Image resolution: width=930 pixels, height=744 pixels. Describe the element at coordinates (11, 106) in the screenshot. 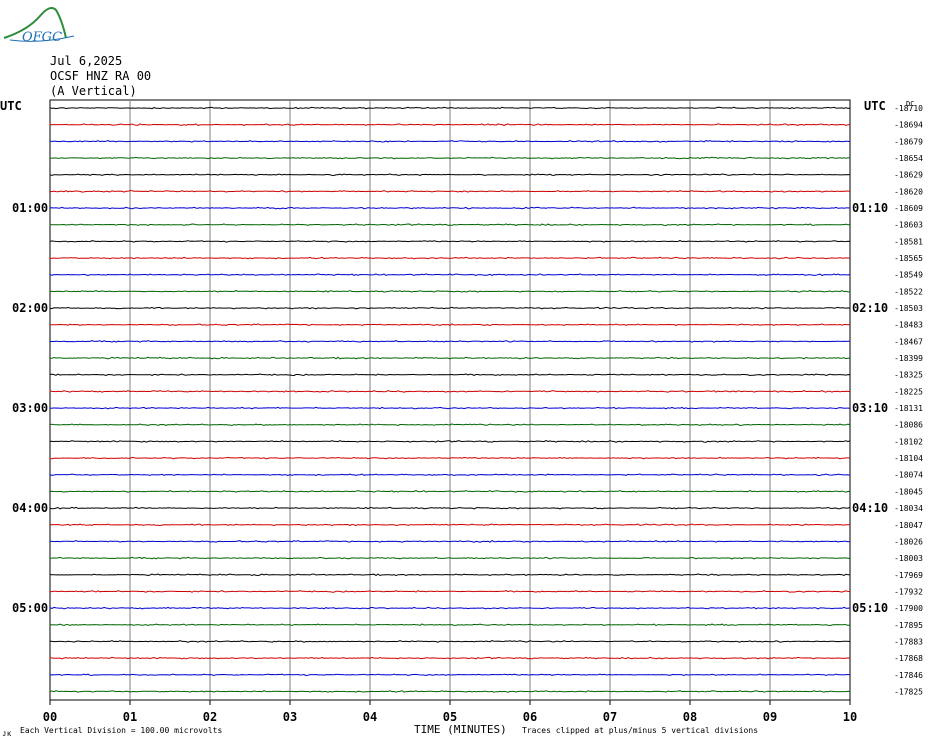

I see `left-axis-title: UTC` at that location.